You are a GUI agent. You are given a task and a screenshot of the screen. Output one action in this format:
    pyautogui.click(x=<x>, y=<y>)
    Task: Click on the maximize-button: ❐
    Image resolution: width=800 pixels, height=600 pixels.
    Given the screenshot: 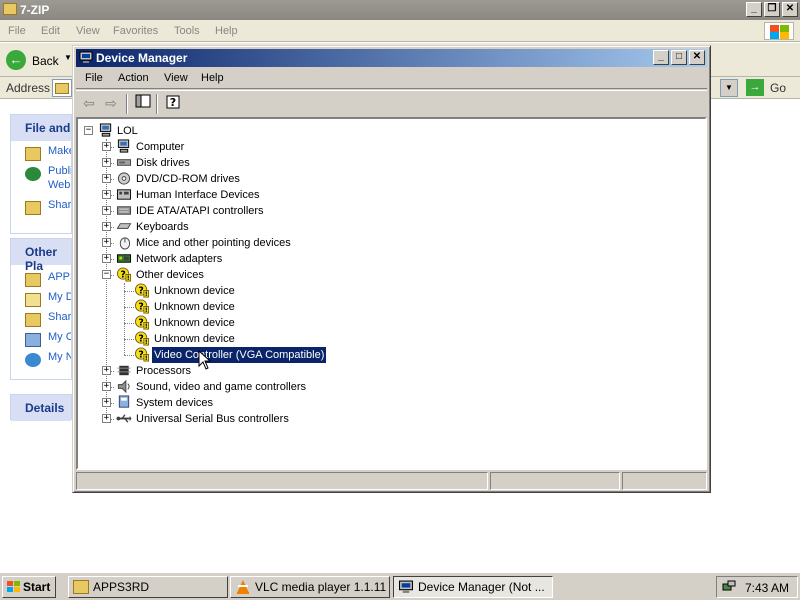 What is the action you would take?
    pyautogui.click(x=772, y=9)
    